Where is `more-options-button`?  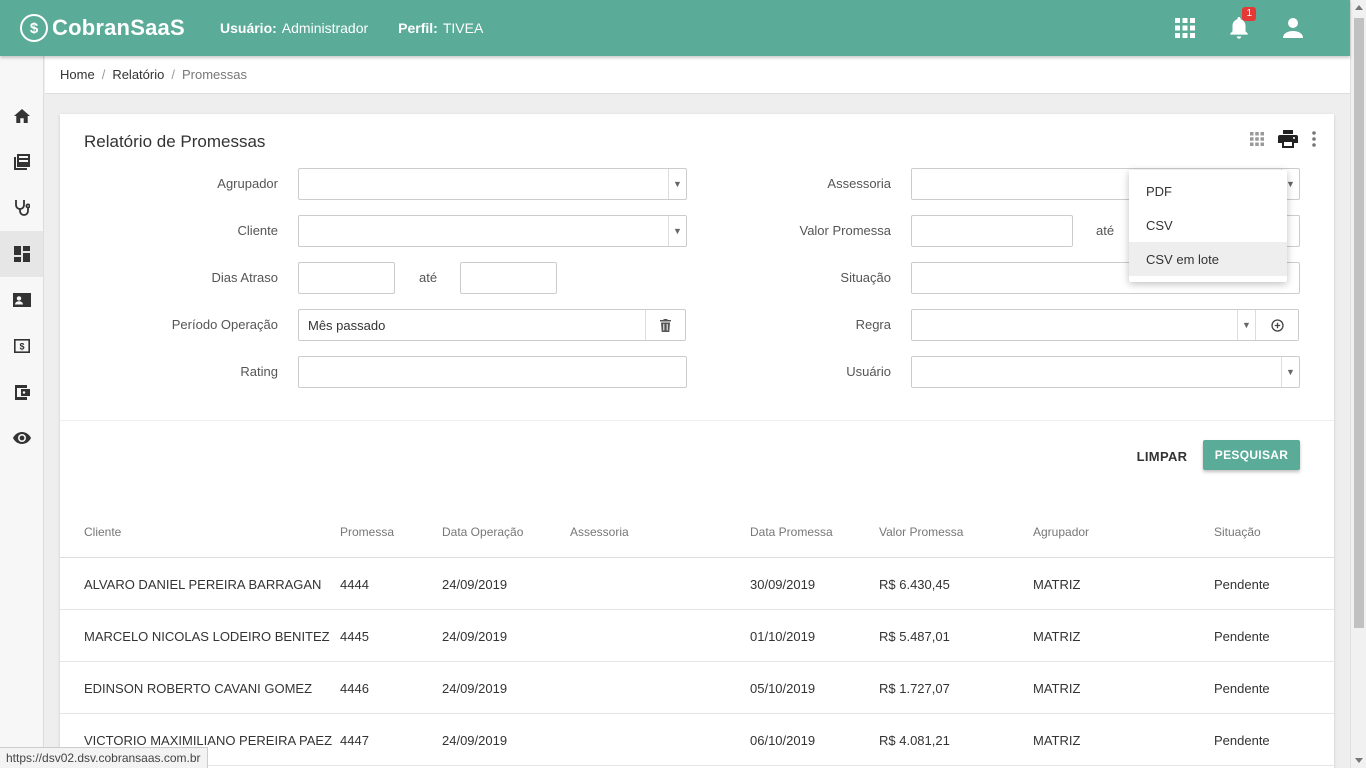
more-options-button is located at coordinates (1314, 139).